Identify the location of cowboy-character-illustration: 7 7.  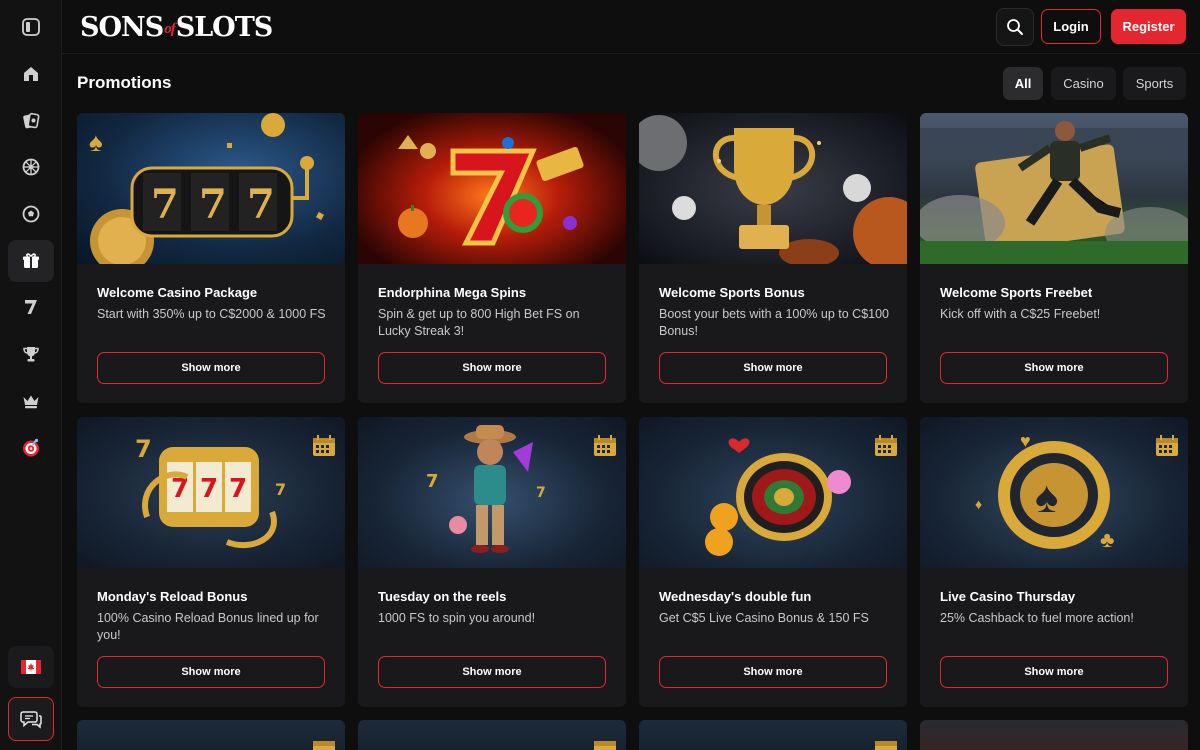
(486, 489).